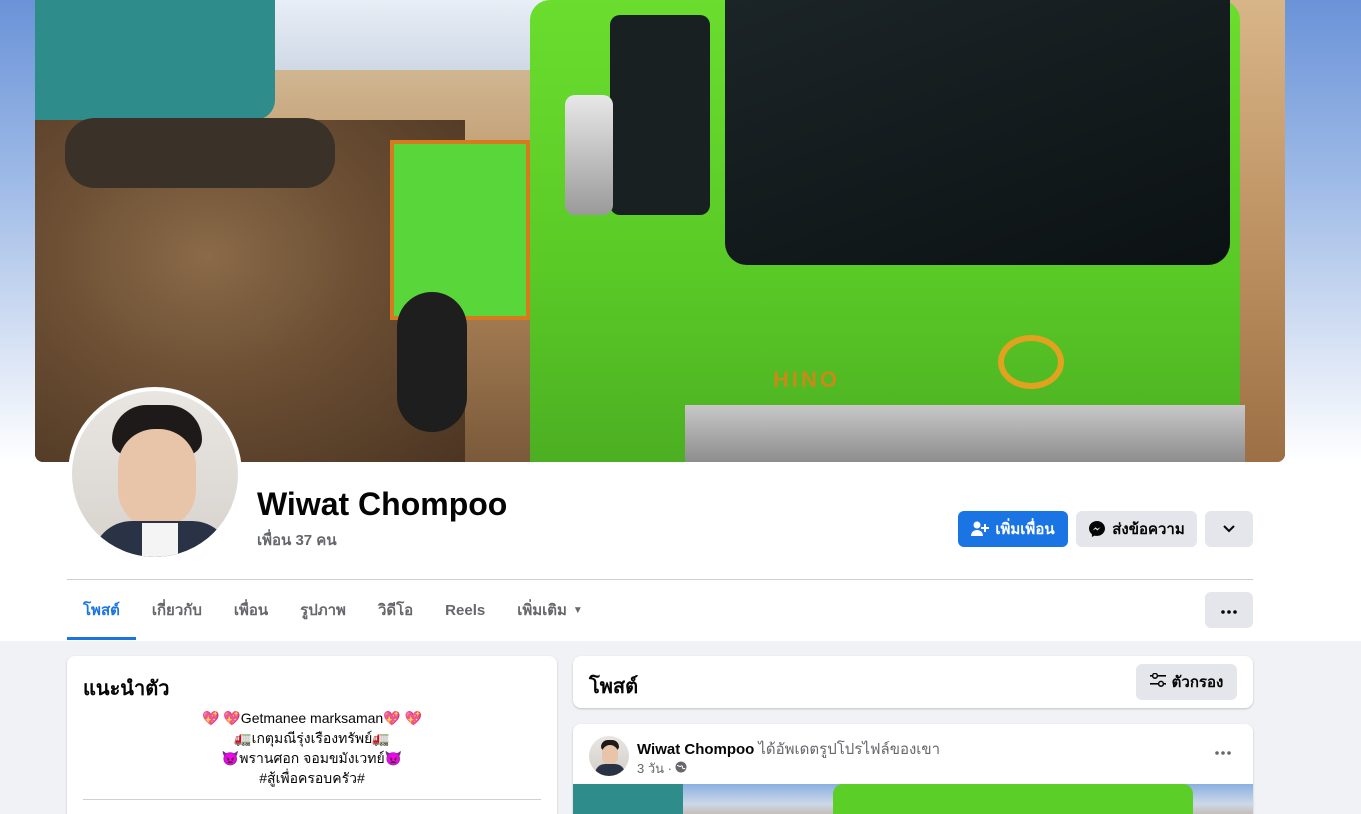 The height and width of the screenshot is (814, 1361). I want to click on post-image, so click(913, 799).